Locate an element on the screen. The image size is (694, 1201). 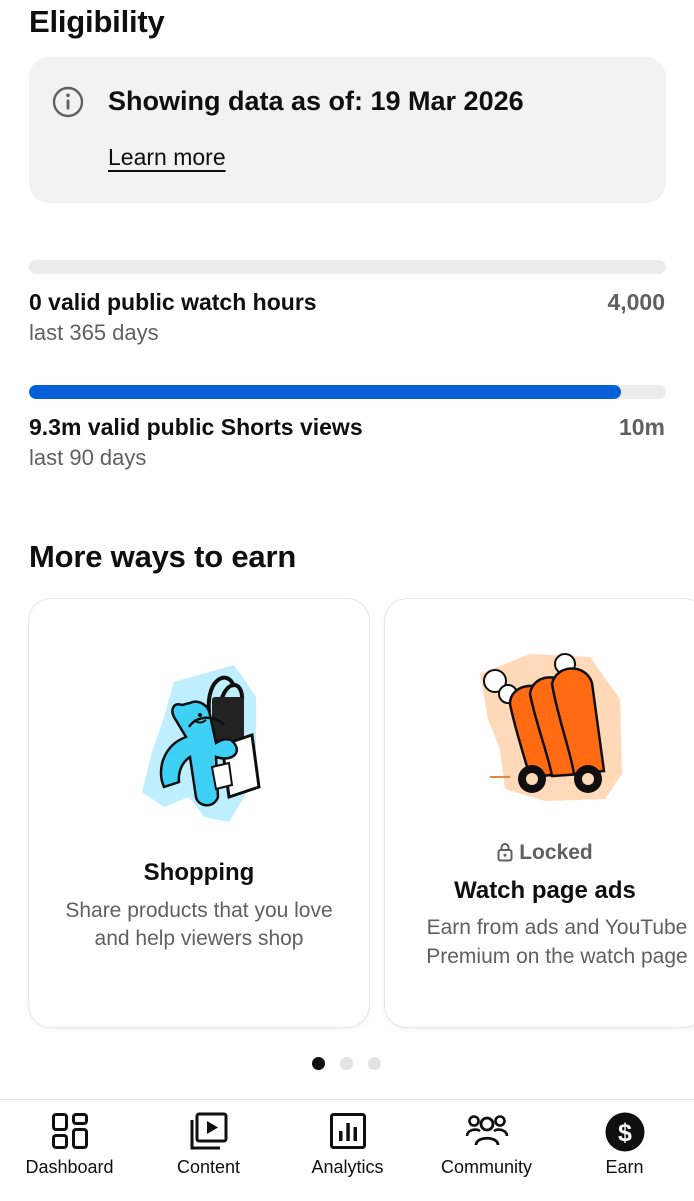
watch-hours-label: 0 valid public watch hours is located at coordinates (173, 302).